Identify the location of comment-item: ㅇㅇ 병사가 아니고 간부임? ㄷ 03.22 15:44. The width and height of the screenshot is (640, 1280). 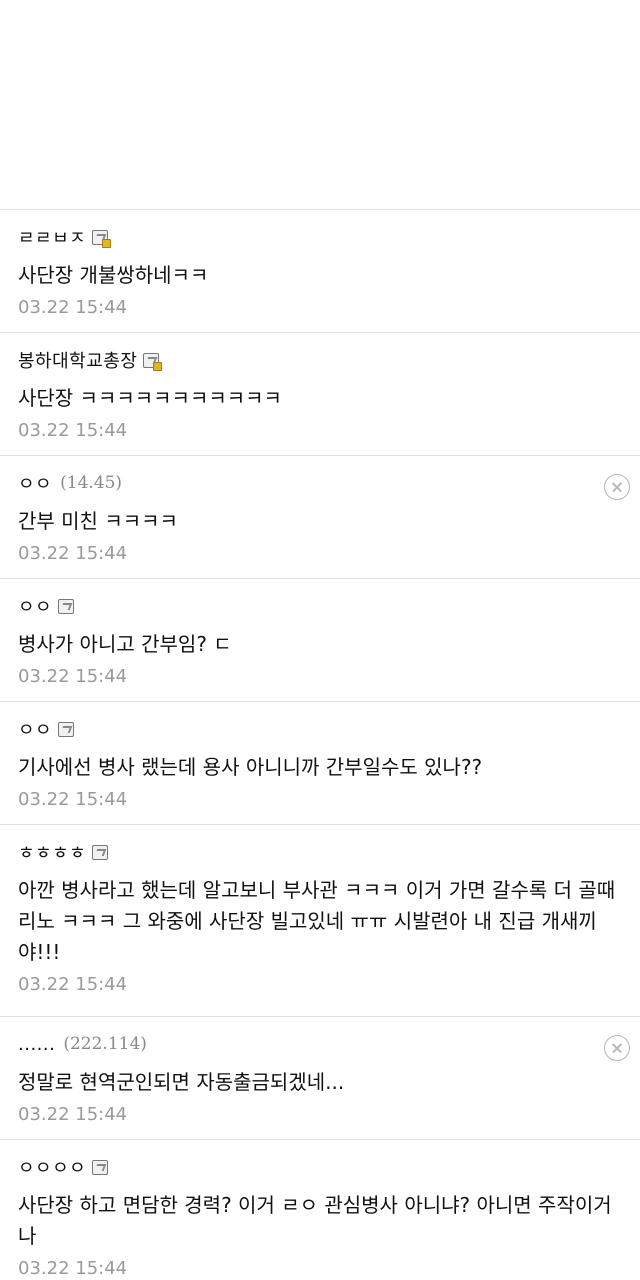
(320, 640).